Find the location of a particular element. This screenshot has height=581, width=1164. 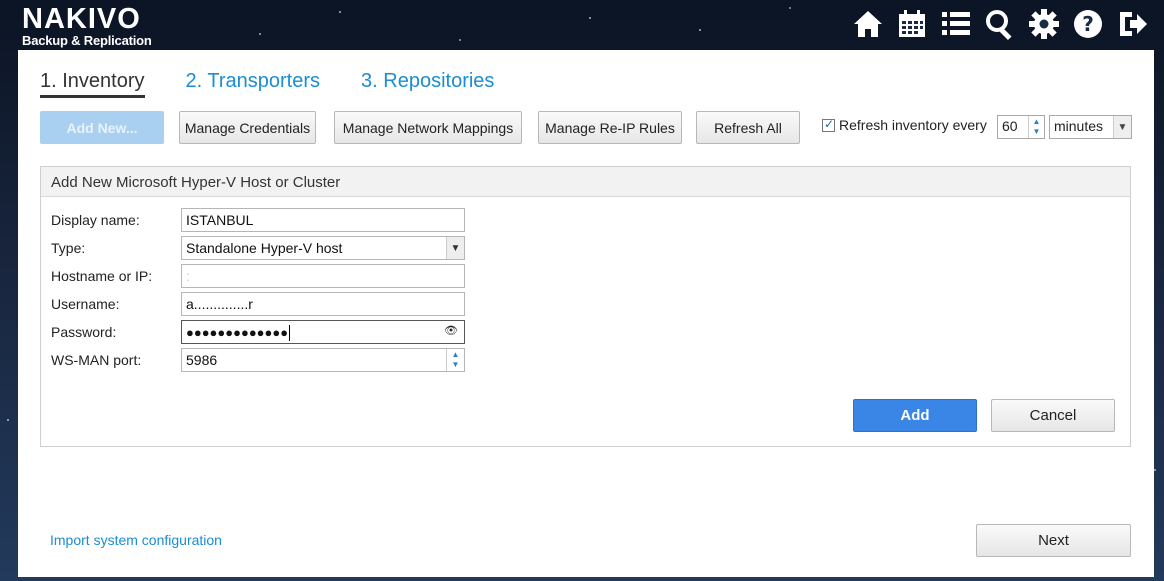

search-icon is located at coordinates (1000, 24).